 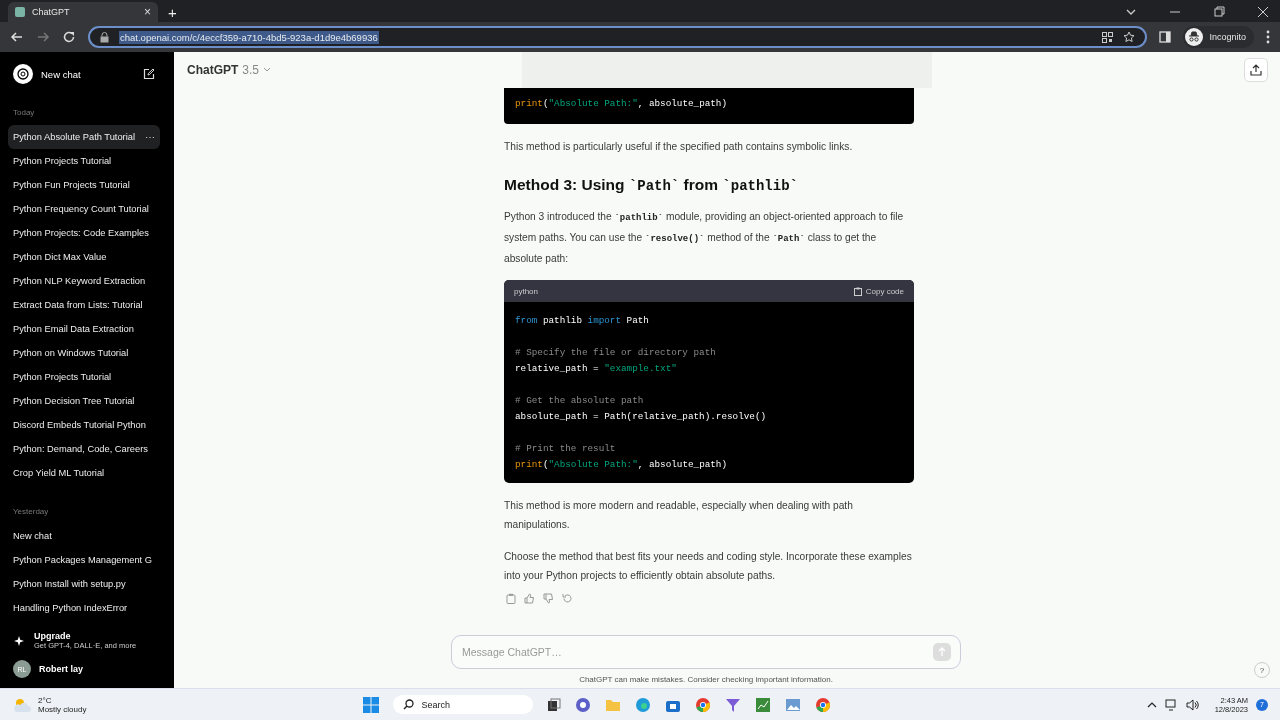 What do you see at coordinates (1268, 37) in the screenshot?
I see `more-menu-icon` at bounding box center [1268, 37].